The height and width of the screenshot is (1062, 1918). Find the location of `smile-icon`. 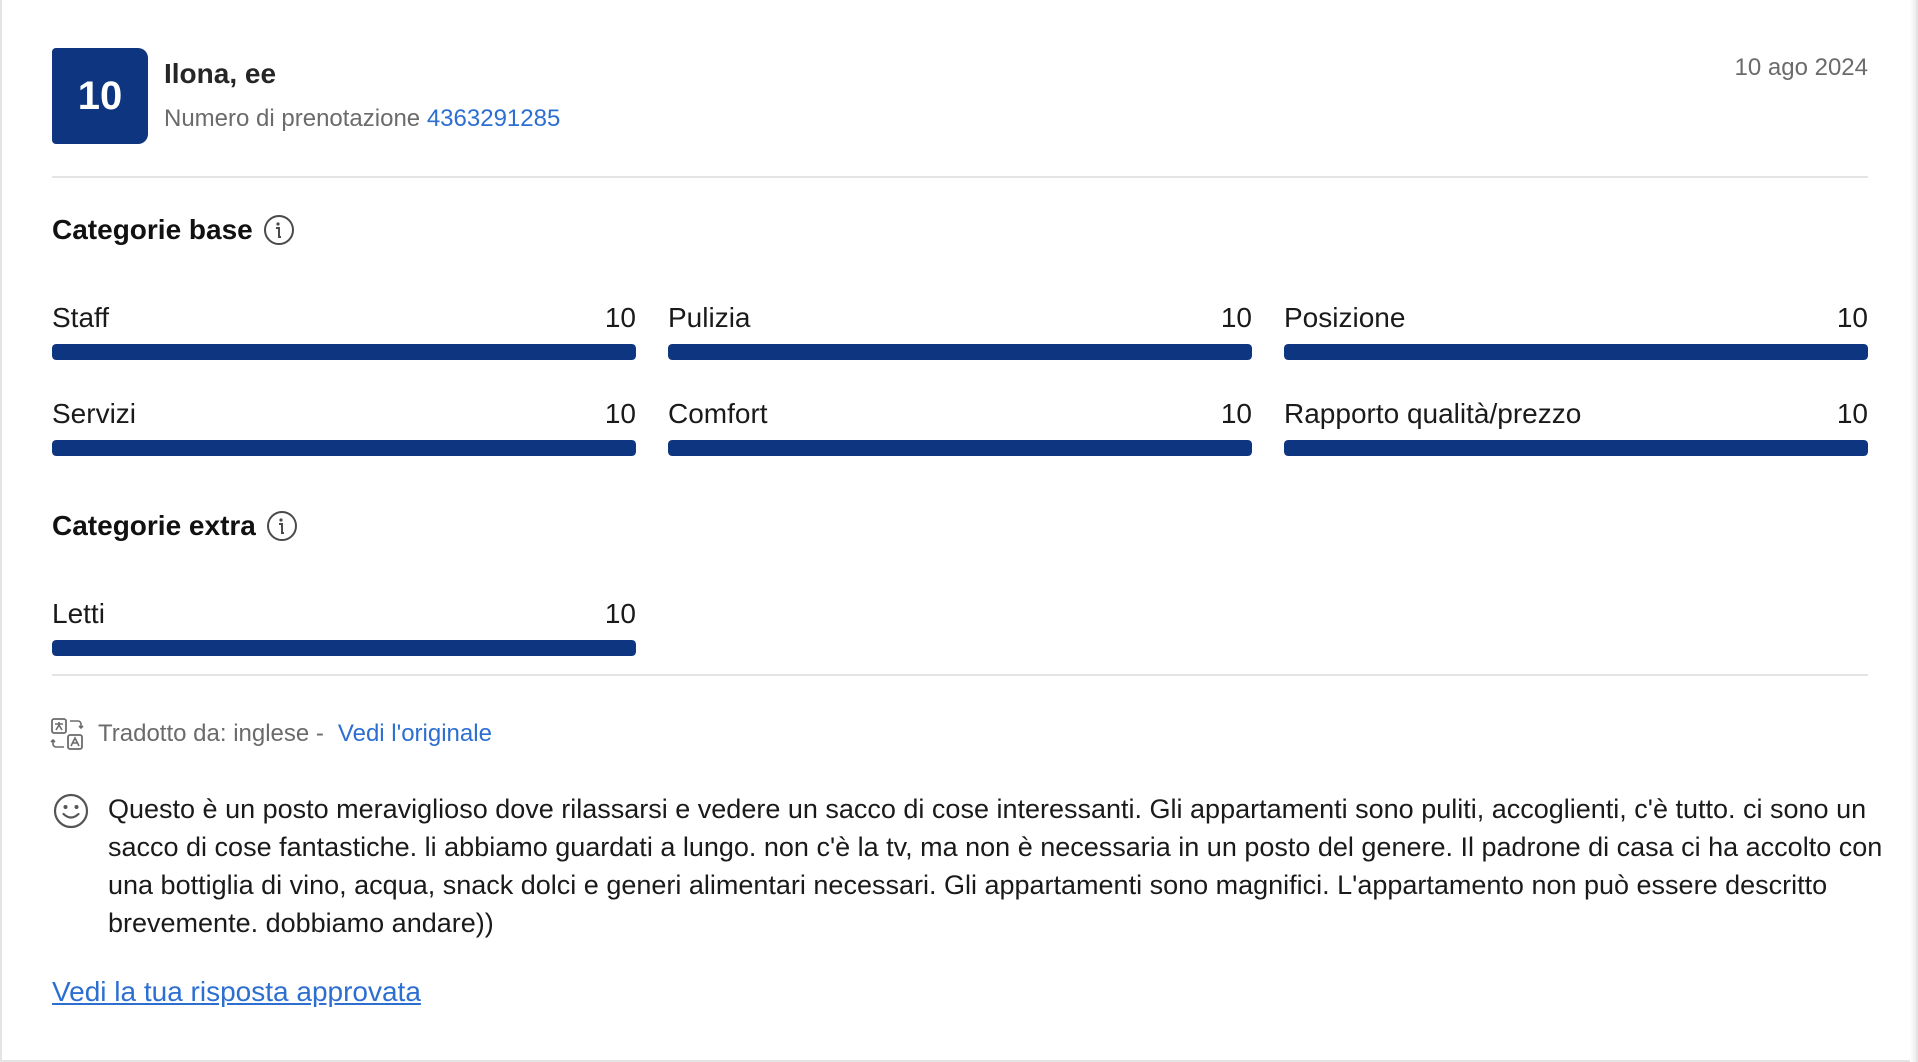

smile-icon is located at coordinates (71, 811).